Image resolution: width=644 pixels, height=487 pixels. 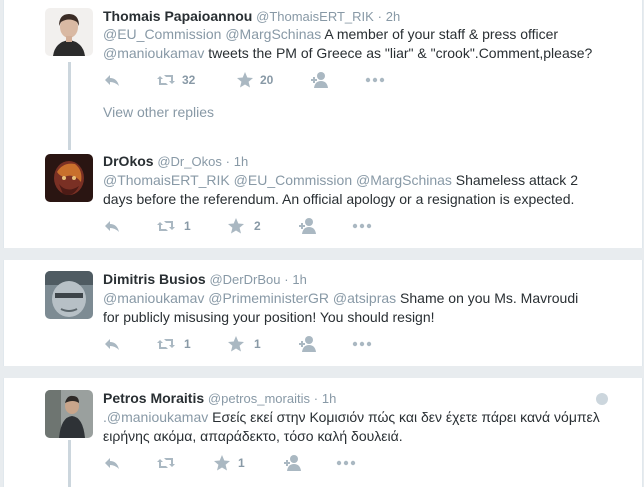 I want to click on mentions: @manioukamav @PrimeministerGR @atsipras, so click(x=249, y=298).